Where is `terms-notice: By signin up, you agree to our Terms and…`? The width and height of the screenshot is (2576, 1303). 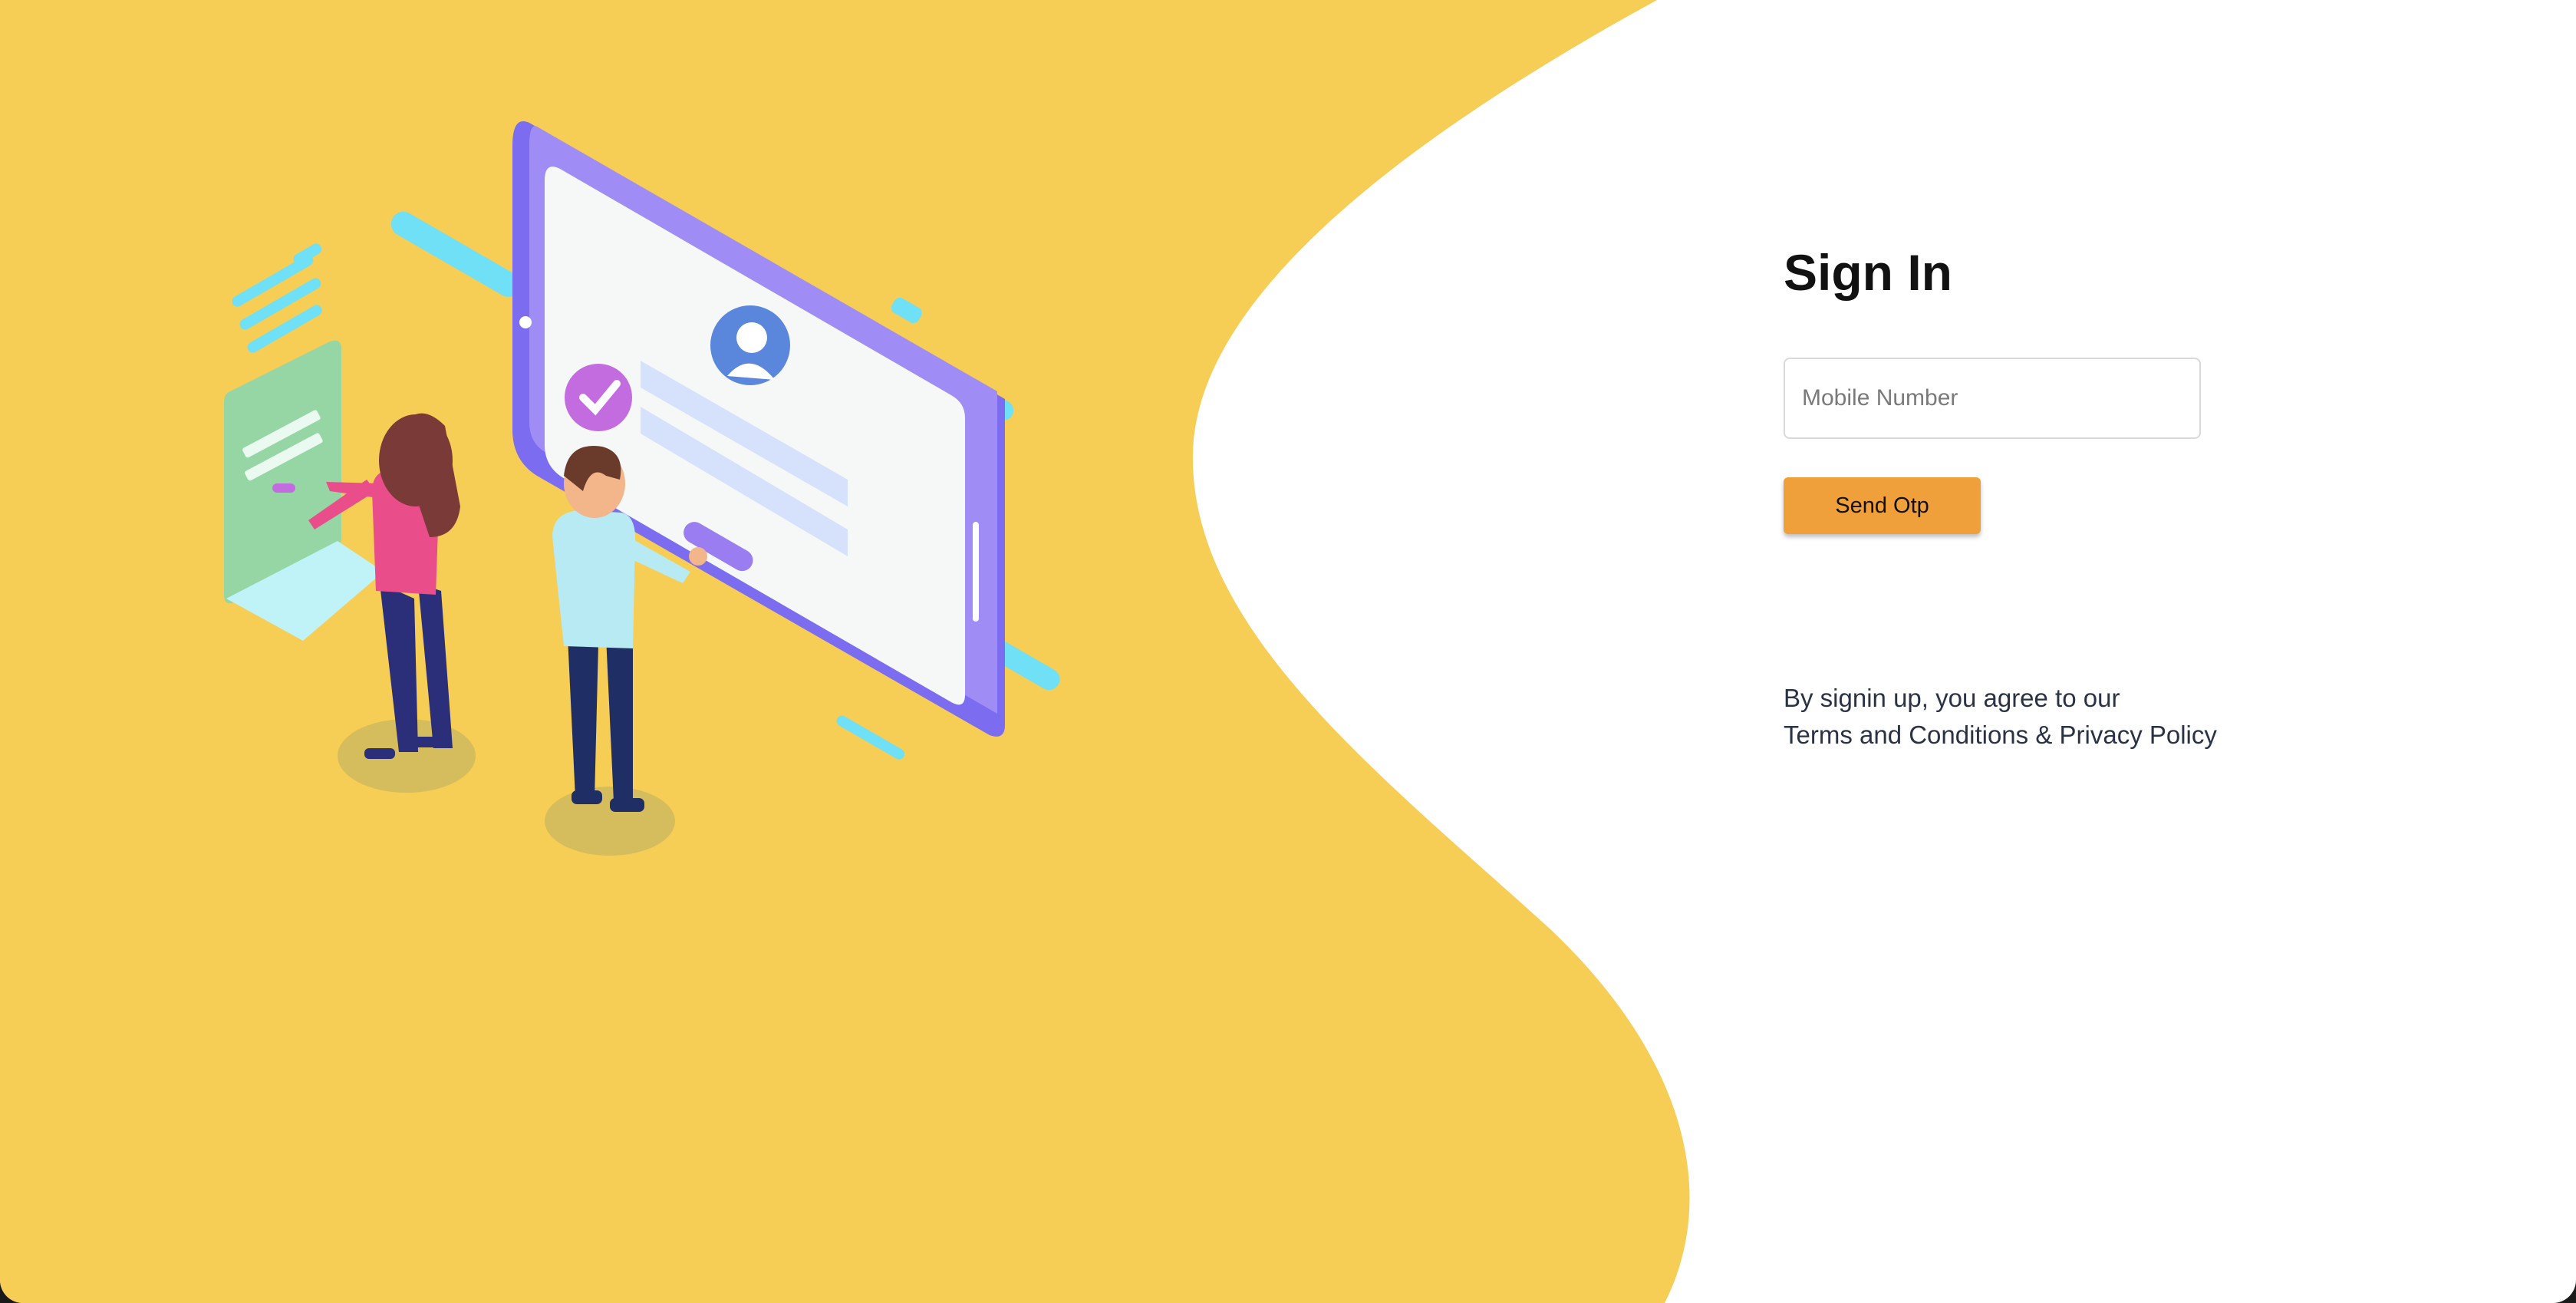
terms-notice: By signin up, you agree to our Terms and… is located at coordinates (2021, 717).